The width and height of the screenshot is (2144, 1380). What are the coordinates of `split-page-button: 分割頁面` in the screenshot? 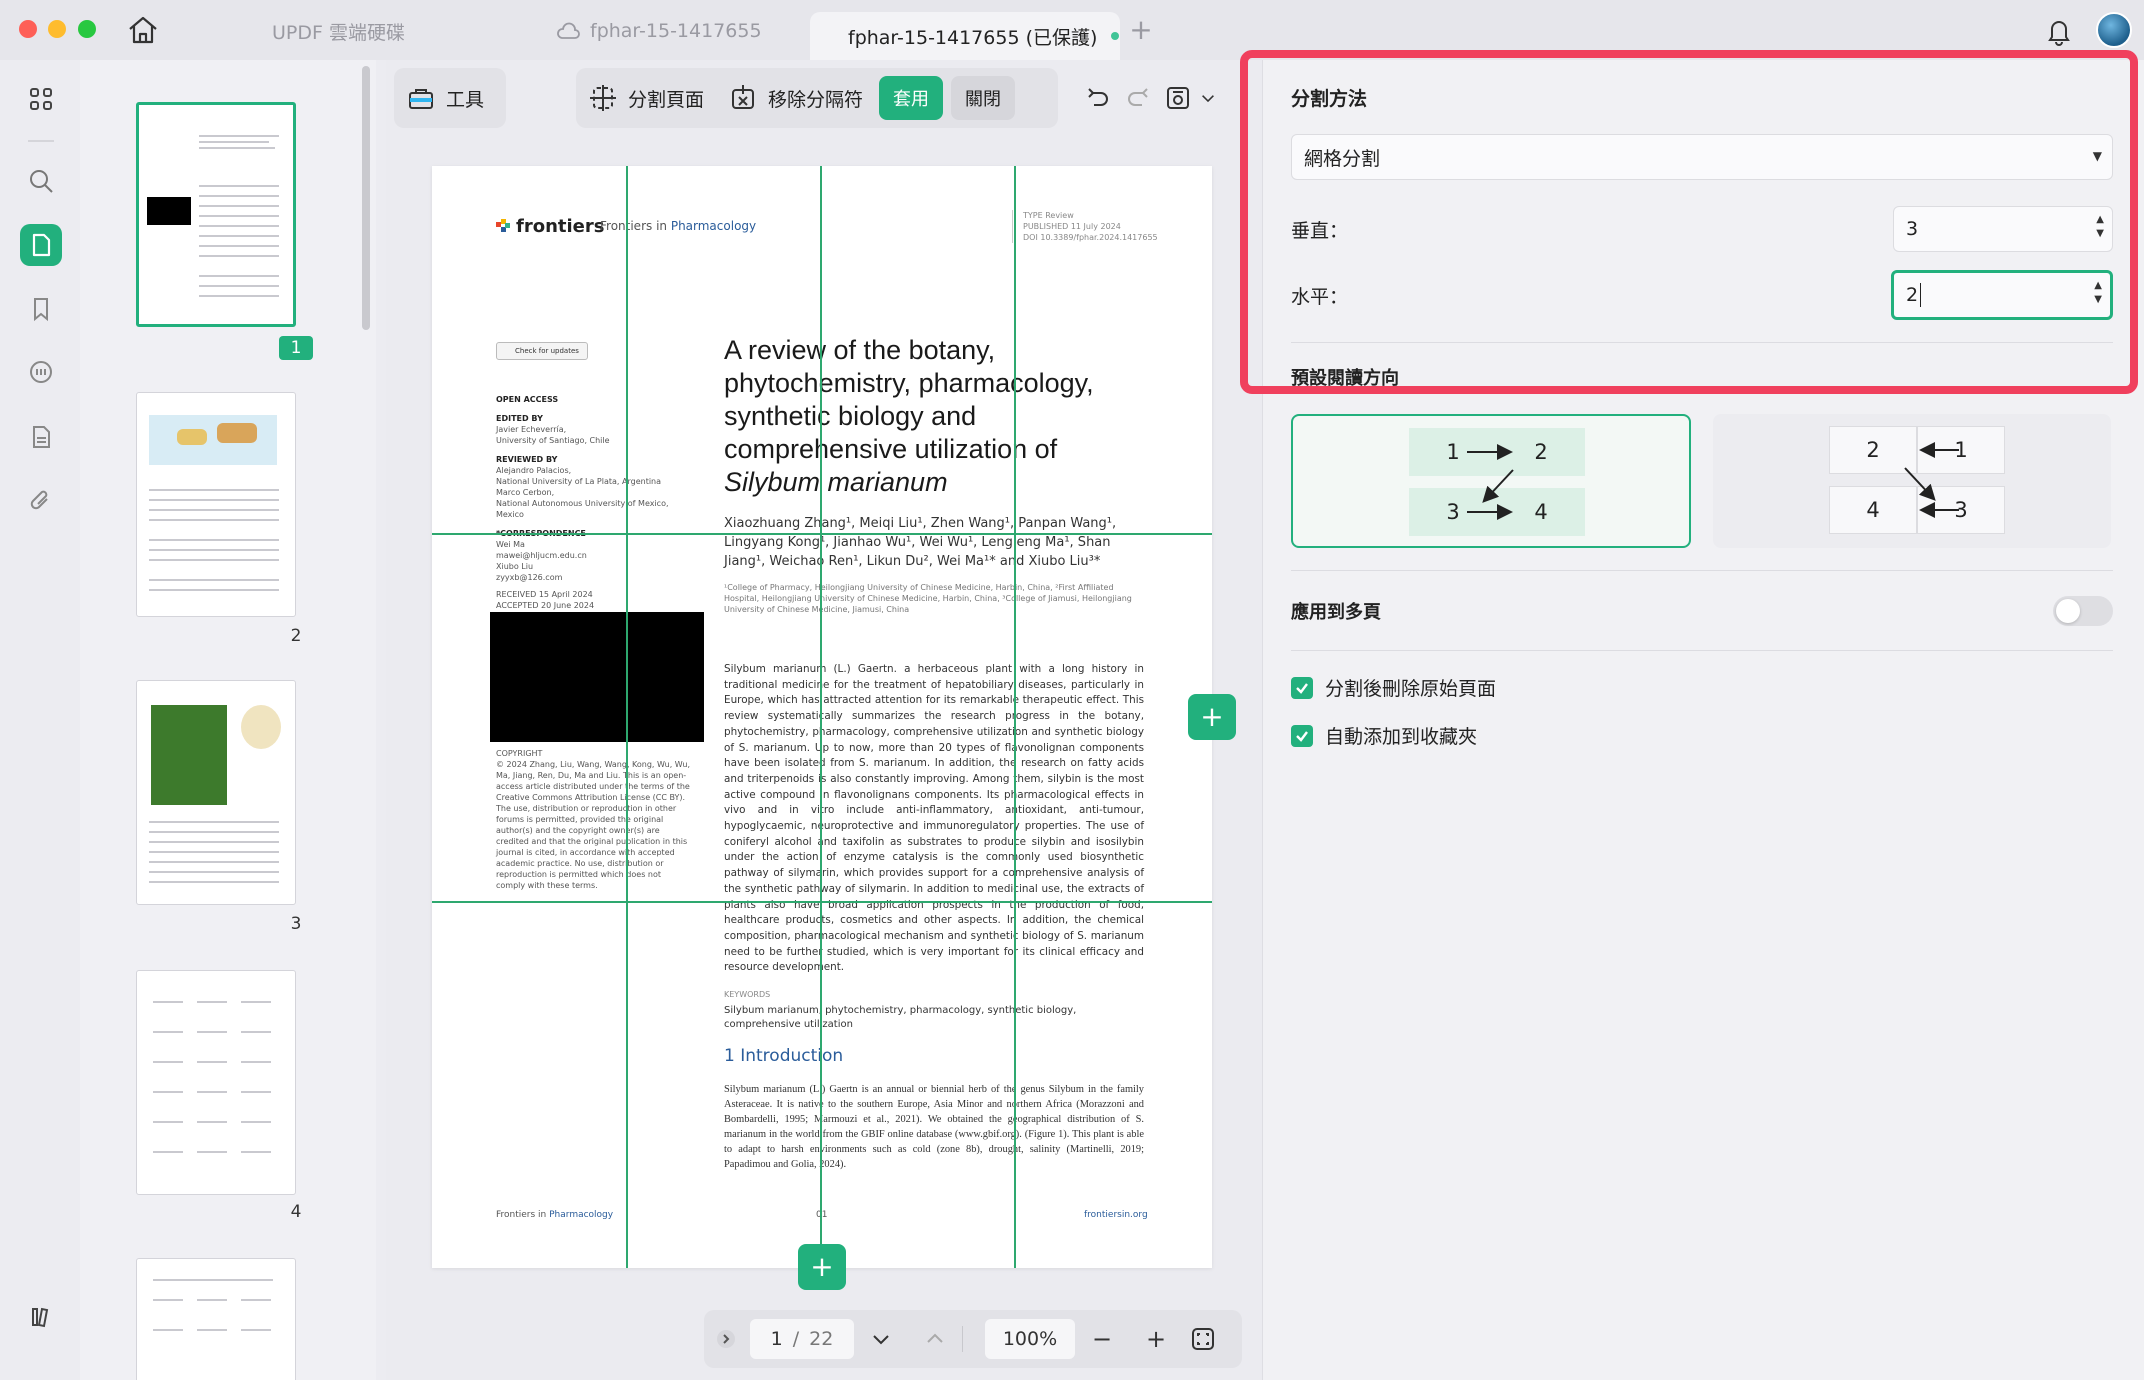 It's located at (646, 98).